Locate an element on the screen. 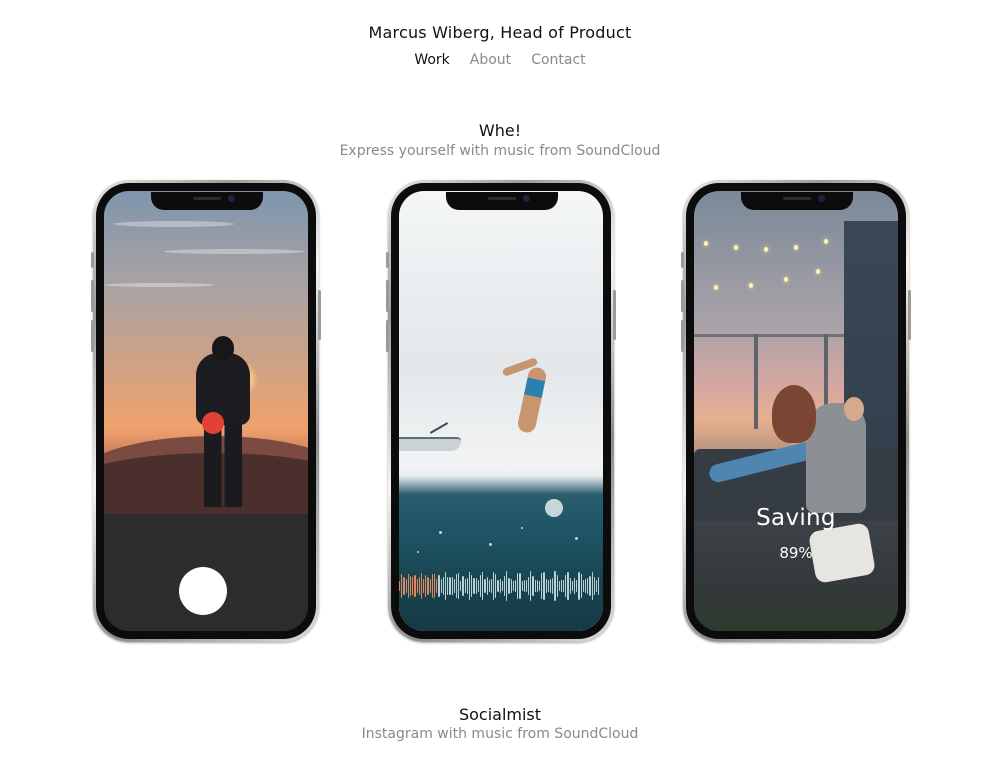 This screenshot has height=761, width=1000. railing-post is located at coordinates (756, 381).